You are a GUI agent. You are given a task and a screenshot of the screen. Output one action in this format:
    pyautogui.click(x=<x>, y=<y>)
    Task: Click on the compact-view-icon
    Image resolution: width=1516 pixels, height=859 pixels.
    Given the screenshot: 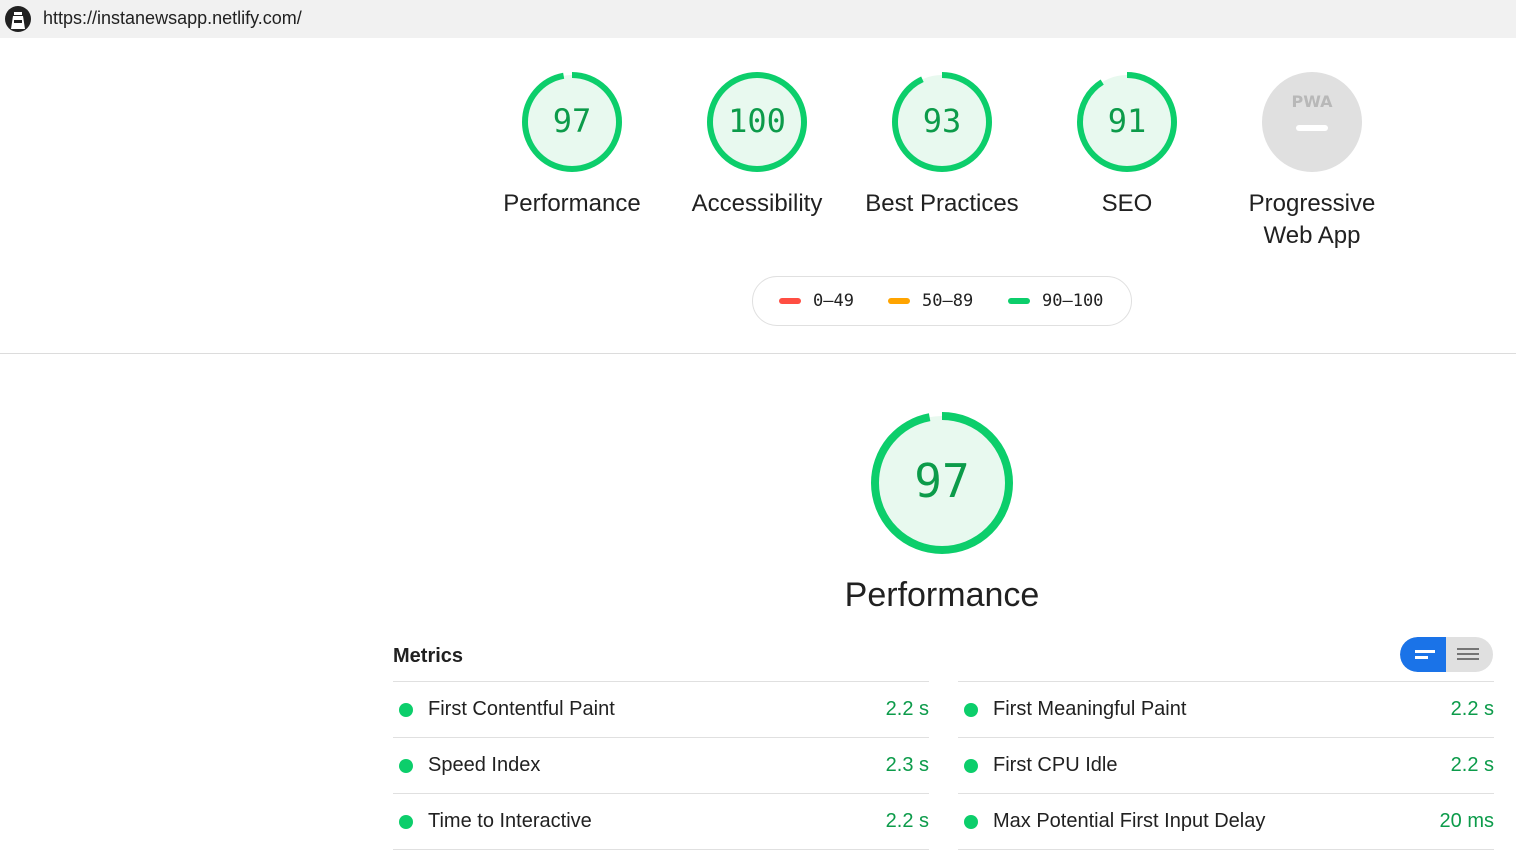 What is the action you would take?
    pyautogui.click(x=1425, y=654)
    